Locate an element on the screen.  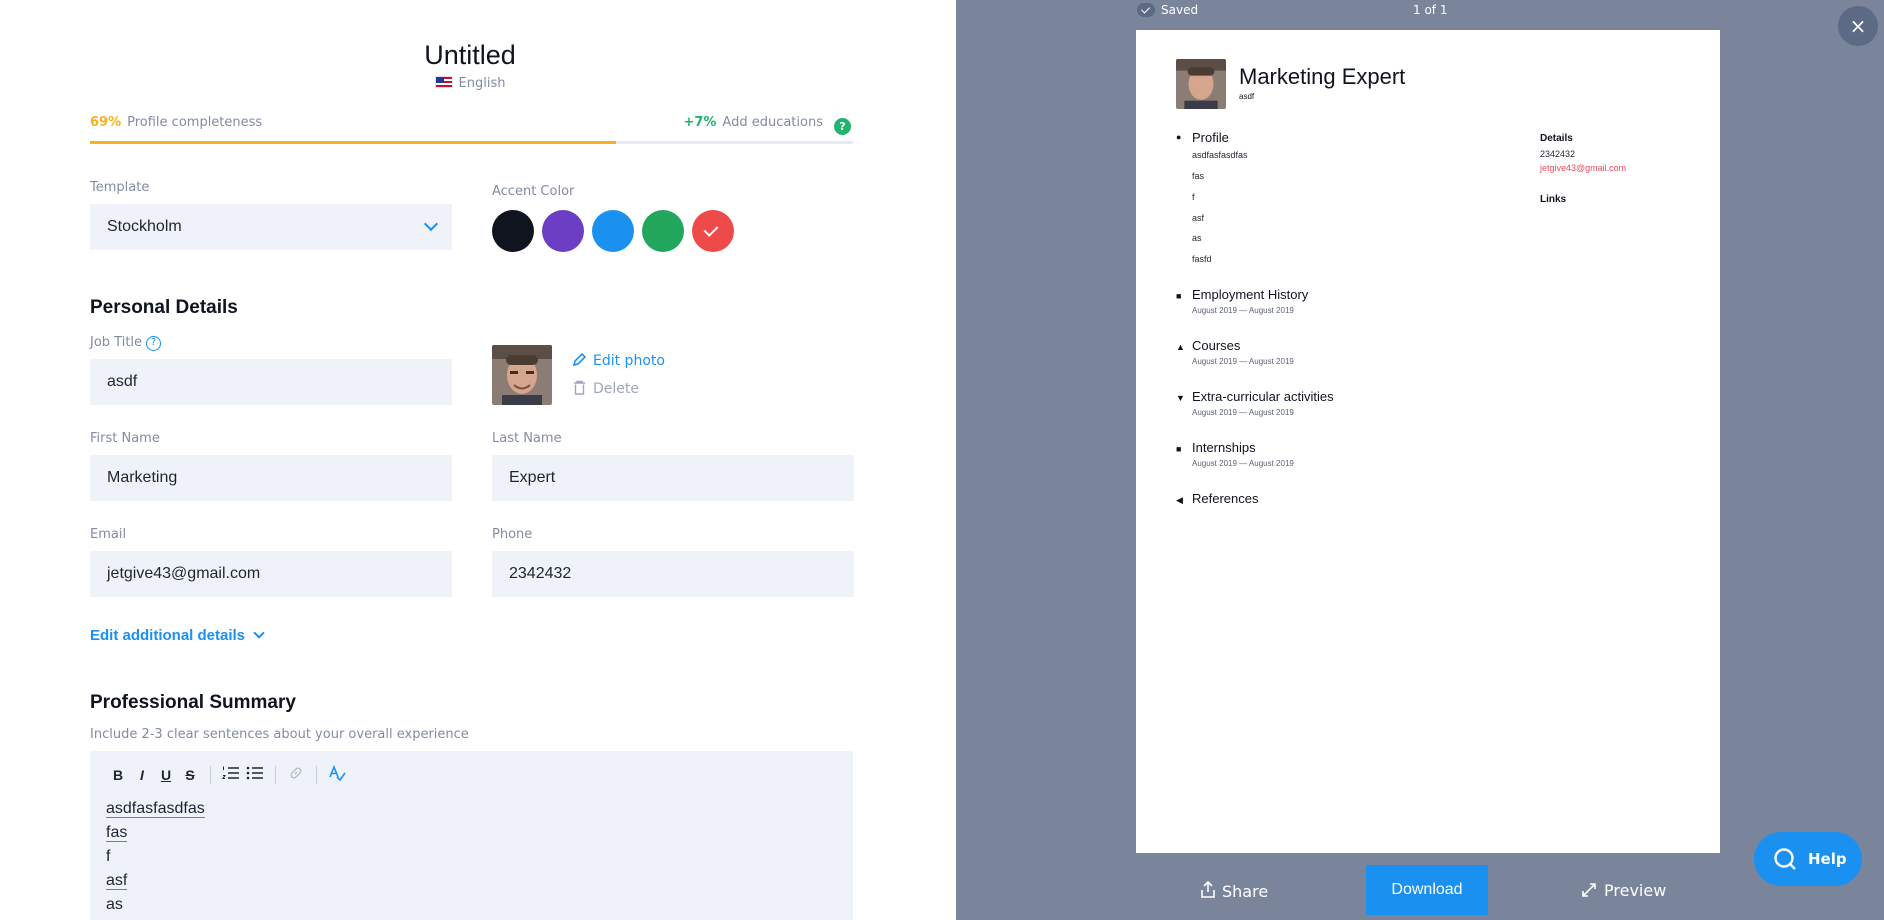
rich-text-toolbar: B I U S is located at coordinates (227, 774).